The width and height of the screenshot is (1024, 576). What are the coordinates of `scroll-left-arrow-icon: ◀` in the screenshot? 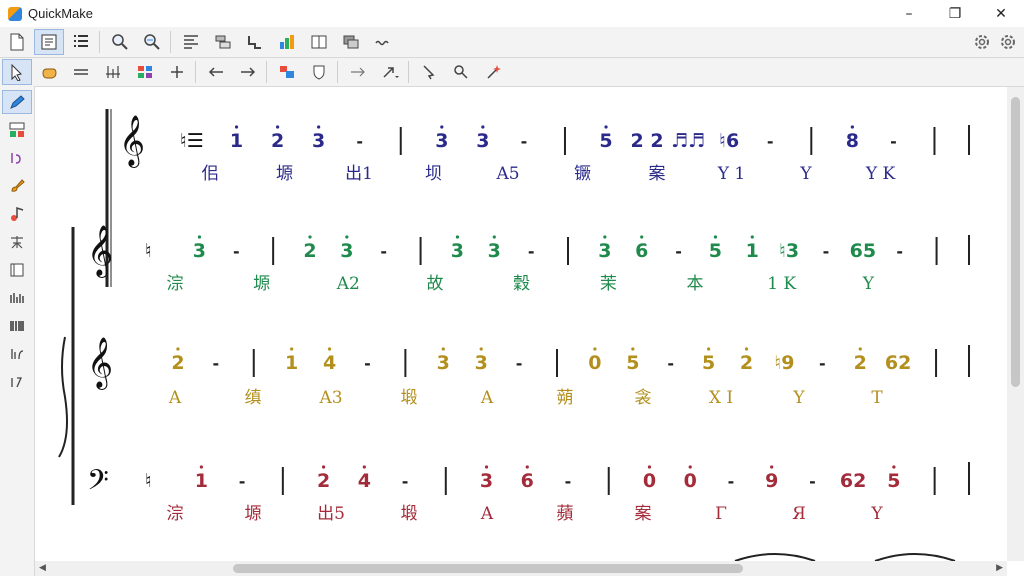 It's located at (42, 568).